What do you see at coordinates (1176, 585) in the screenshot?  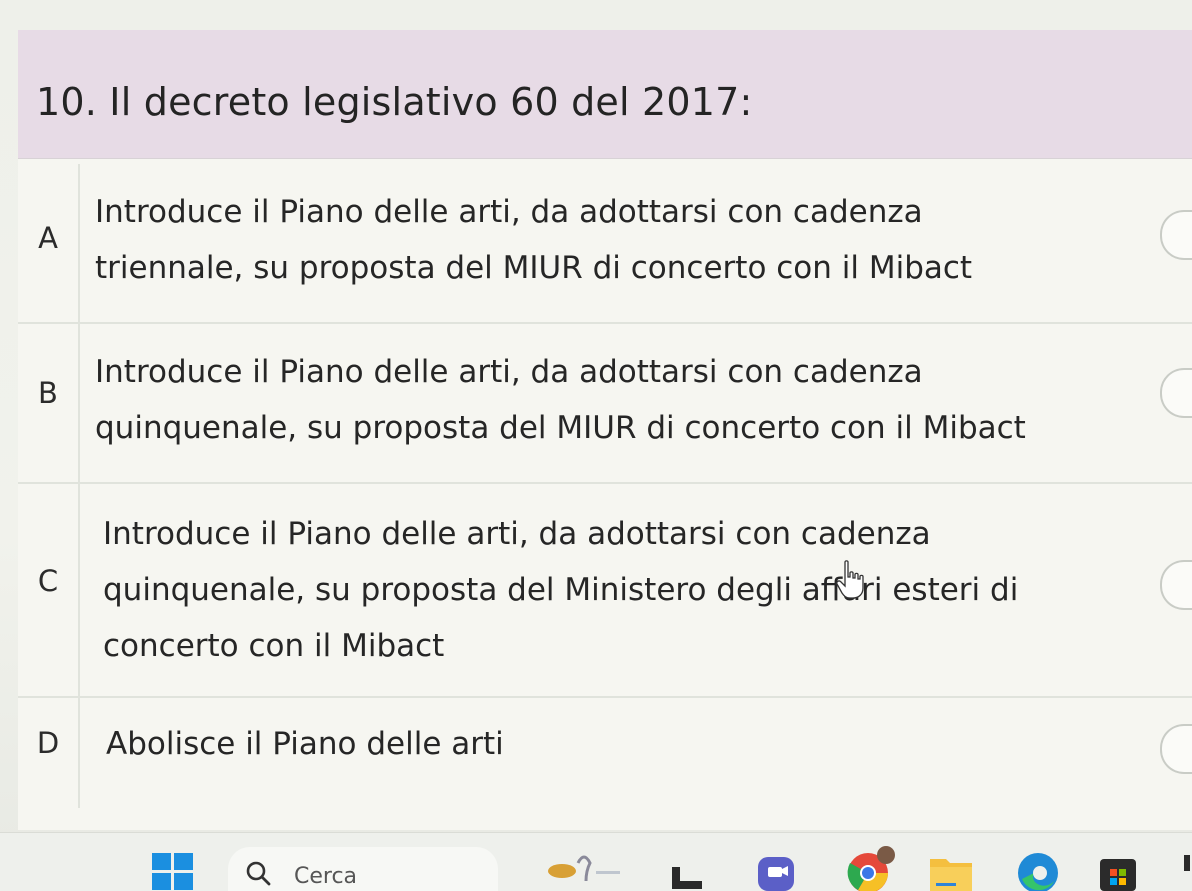 I see `radio-button-c` at bounding box center [1176, 585].